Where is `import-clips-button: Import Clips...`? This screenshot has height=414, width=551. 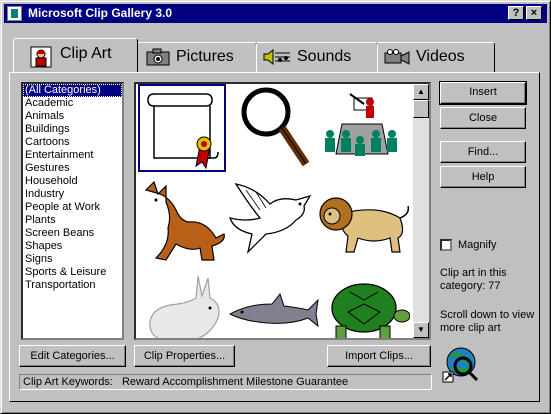 import-clips-button: Import Clips... is located at coordinates (379, 356).